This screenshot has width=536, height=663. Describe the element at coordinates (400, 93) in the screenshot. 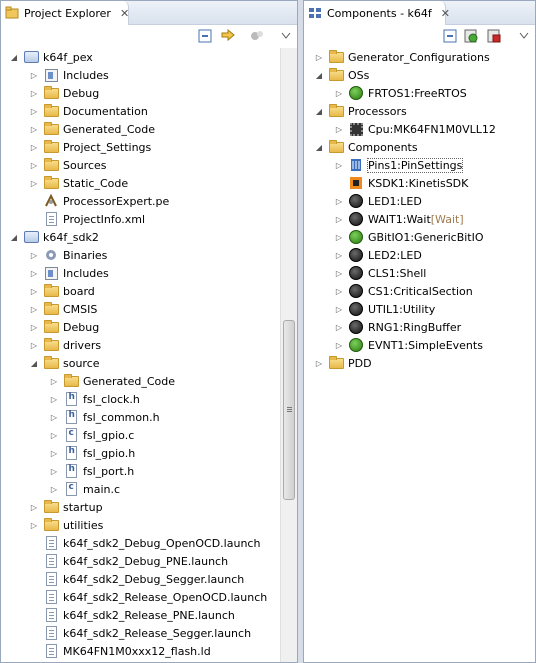

I see `tree-item: ▷ FRTOS1:FreeRTOS` at that location.